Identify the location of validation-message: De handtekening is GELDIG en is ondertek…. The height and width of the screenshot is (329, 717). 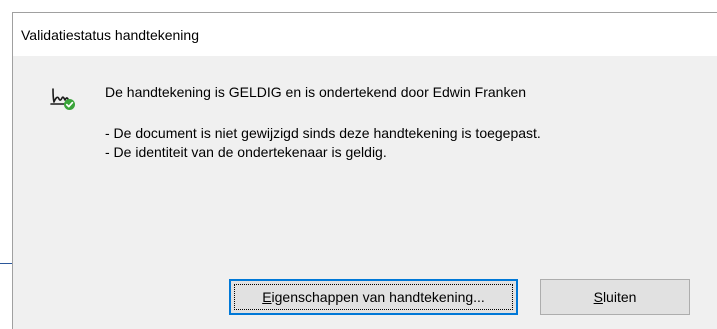
(316, 92).